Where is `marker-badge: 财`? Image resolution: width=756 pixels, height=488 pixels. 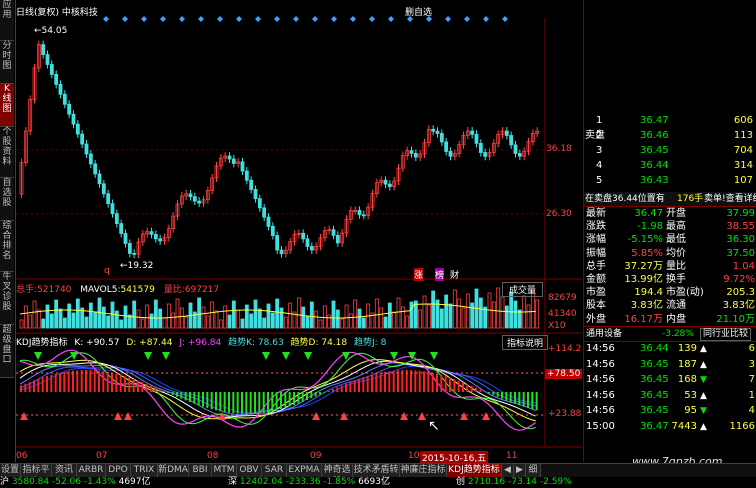
marker-badge: 财 is located at coordinates (454, 274).